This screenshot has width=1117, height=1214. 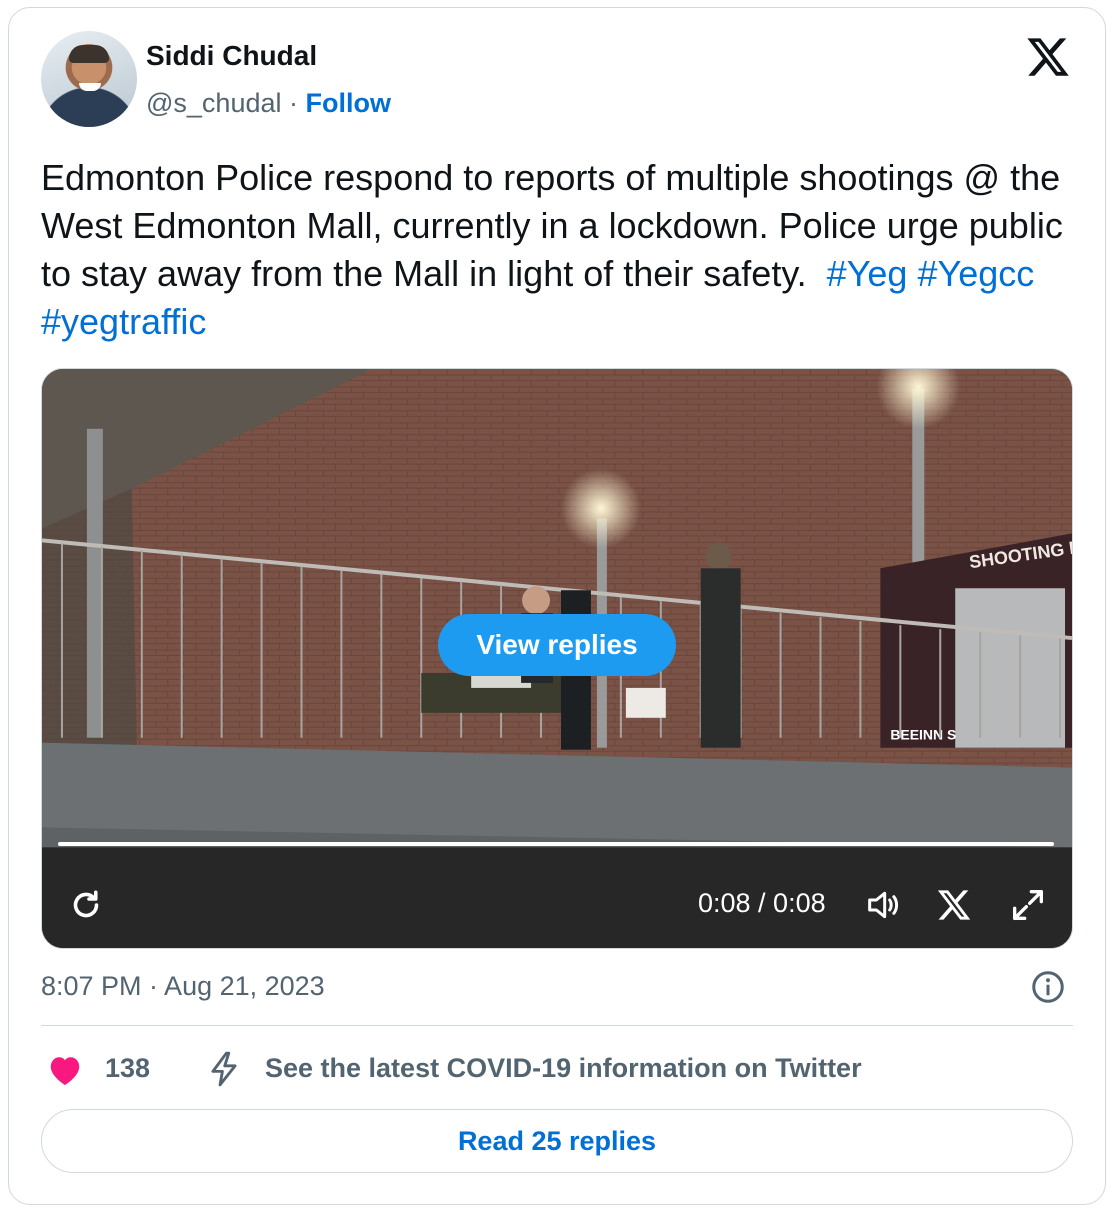 What do you see at coordinates (954, 905) in the screenshot?
I see `x-icon` at bounding box center [954, 905].